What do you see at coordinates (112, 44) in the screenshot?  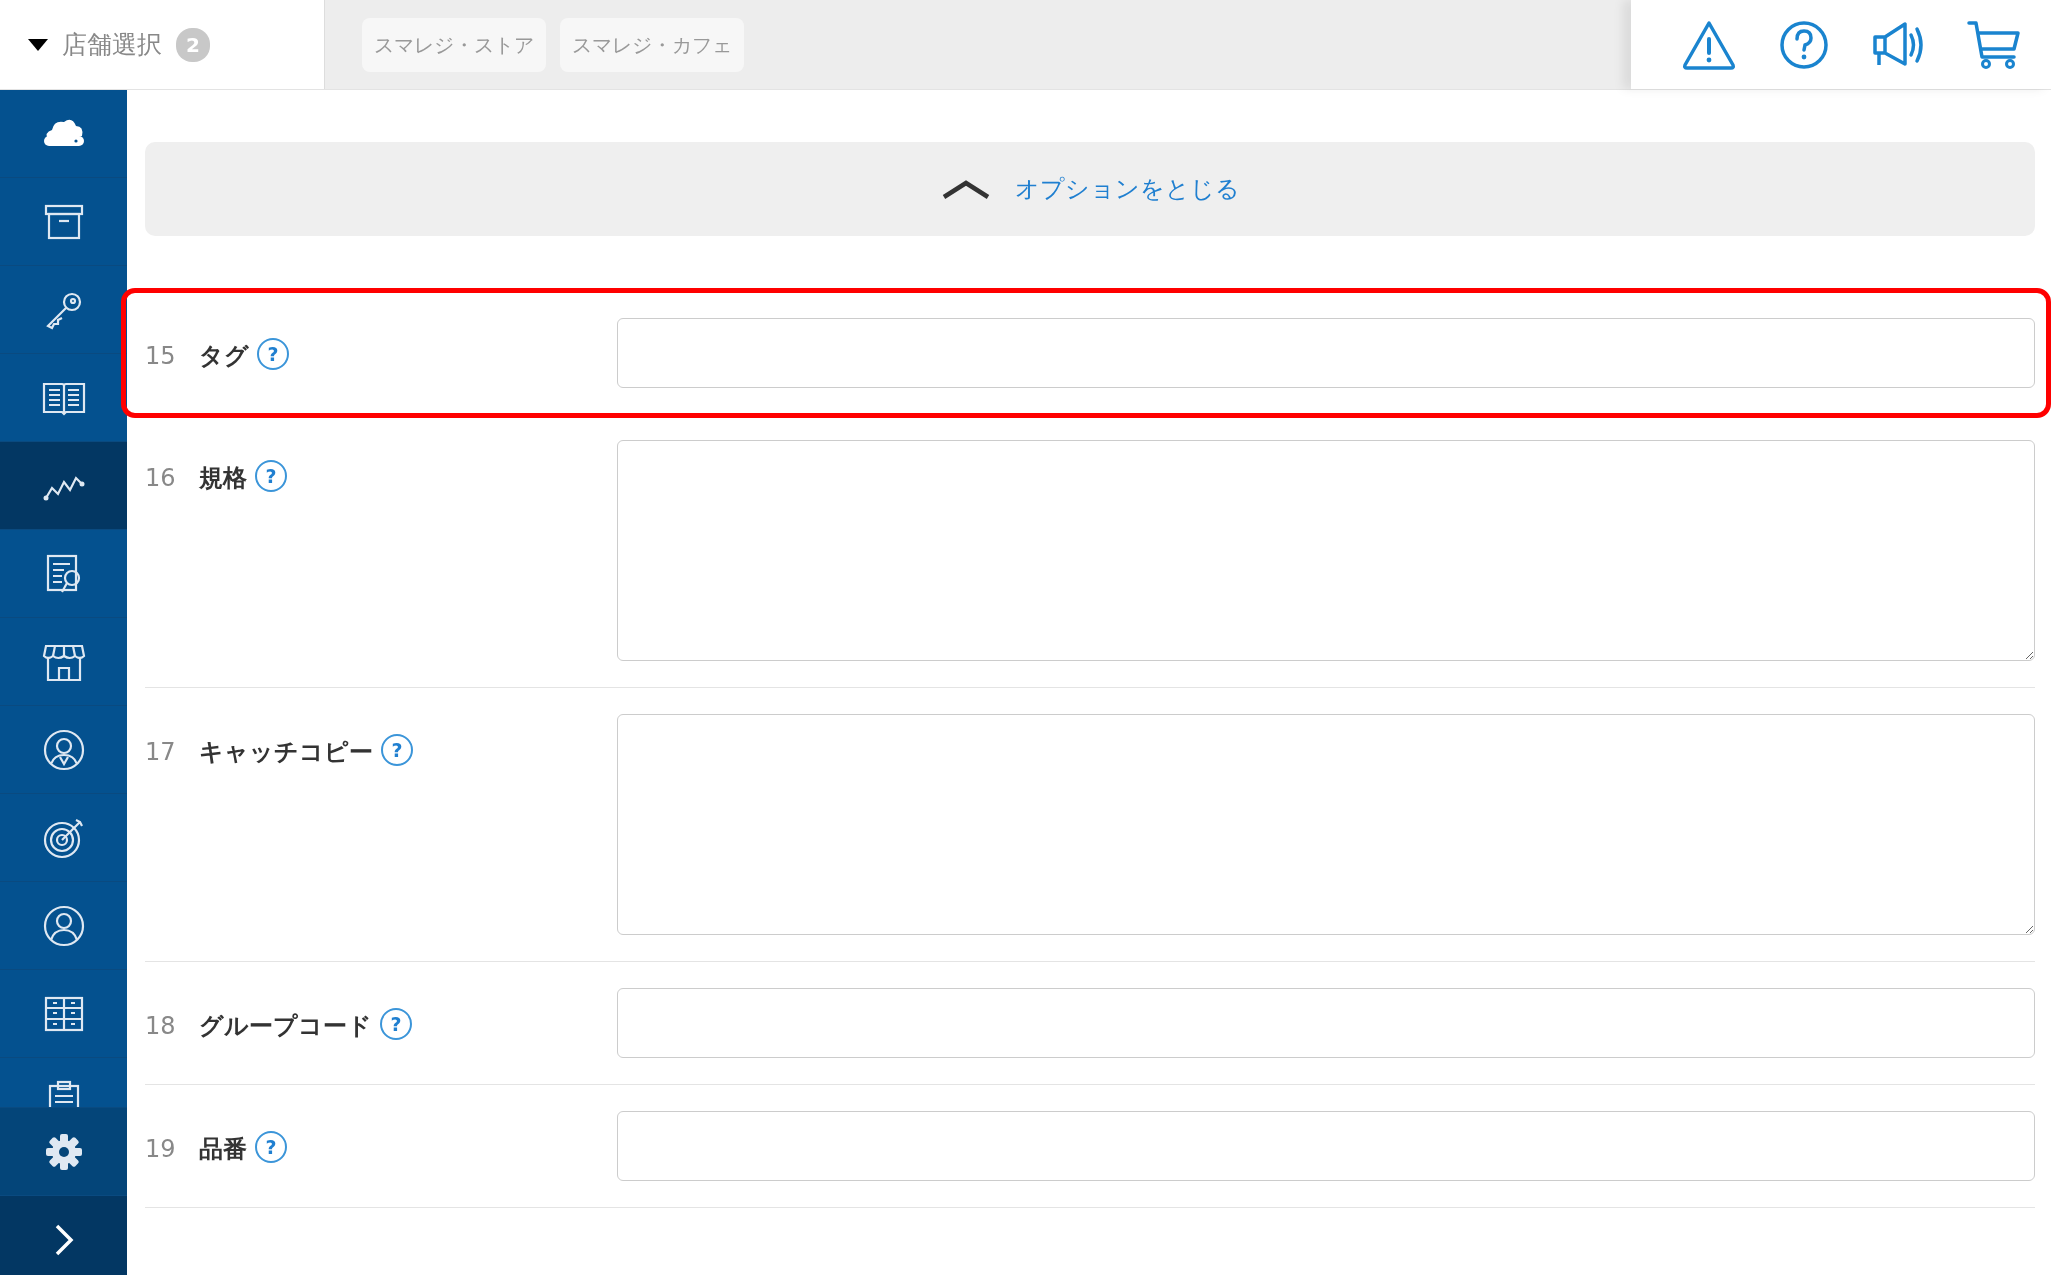 I see `store-select-label: 店舗選択` at bounding box center [112, 44].